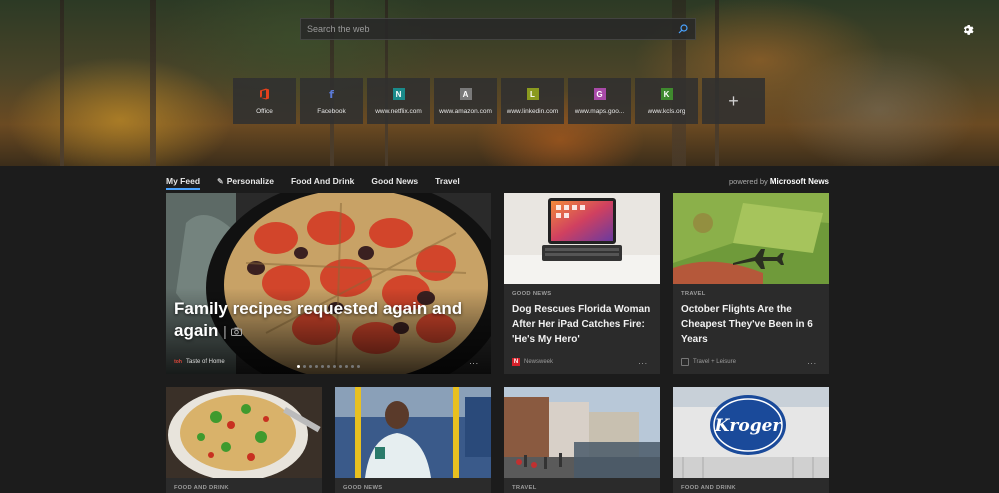 This screenshot has width=999, height=493. I want to click on source-name: Taste of Home, so click(205, 362).